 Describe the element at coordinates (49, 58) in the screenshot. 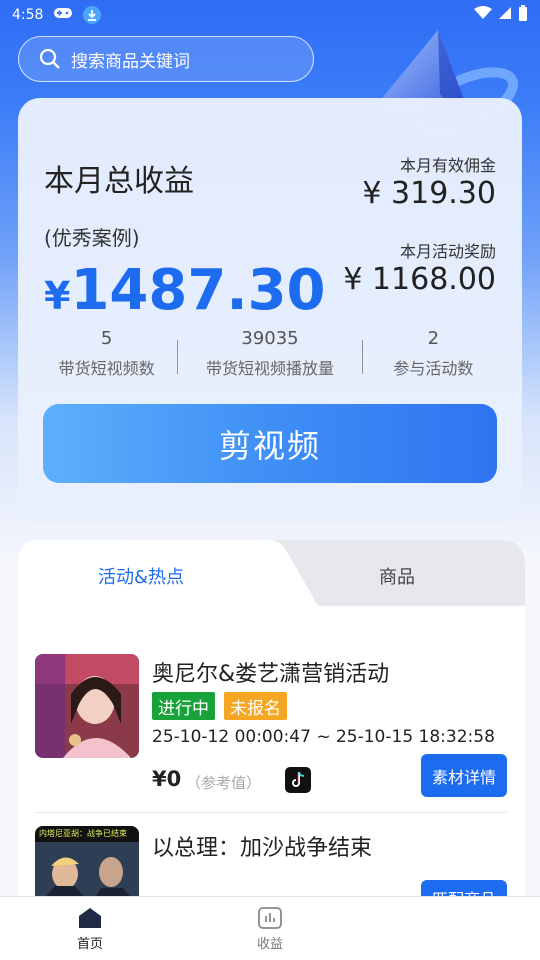

I see `search-icon` at that location.